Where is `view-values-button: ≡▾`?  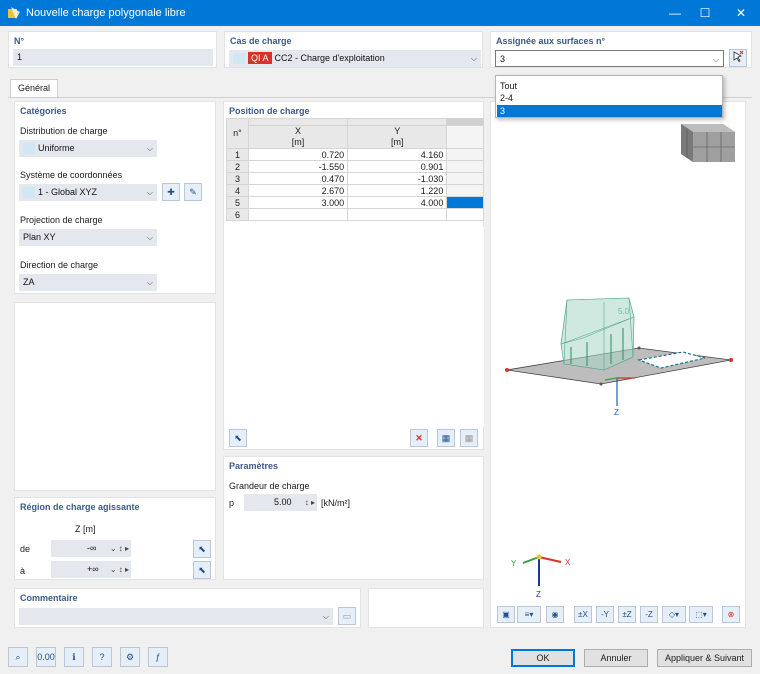 view-values-button: ≡▾ is located at coordinates (529, 614).